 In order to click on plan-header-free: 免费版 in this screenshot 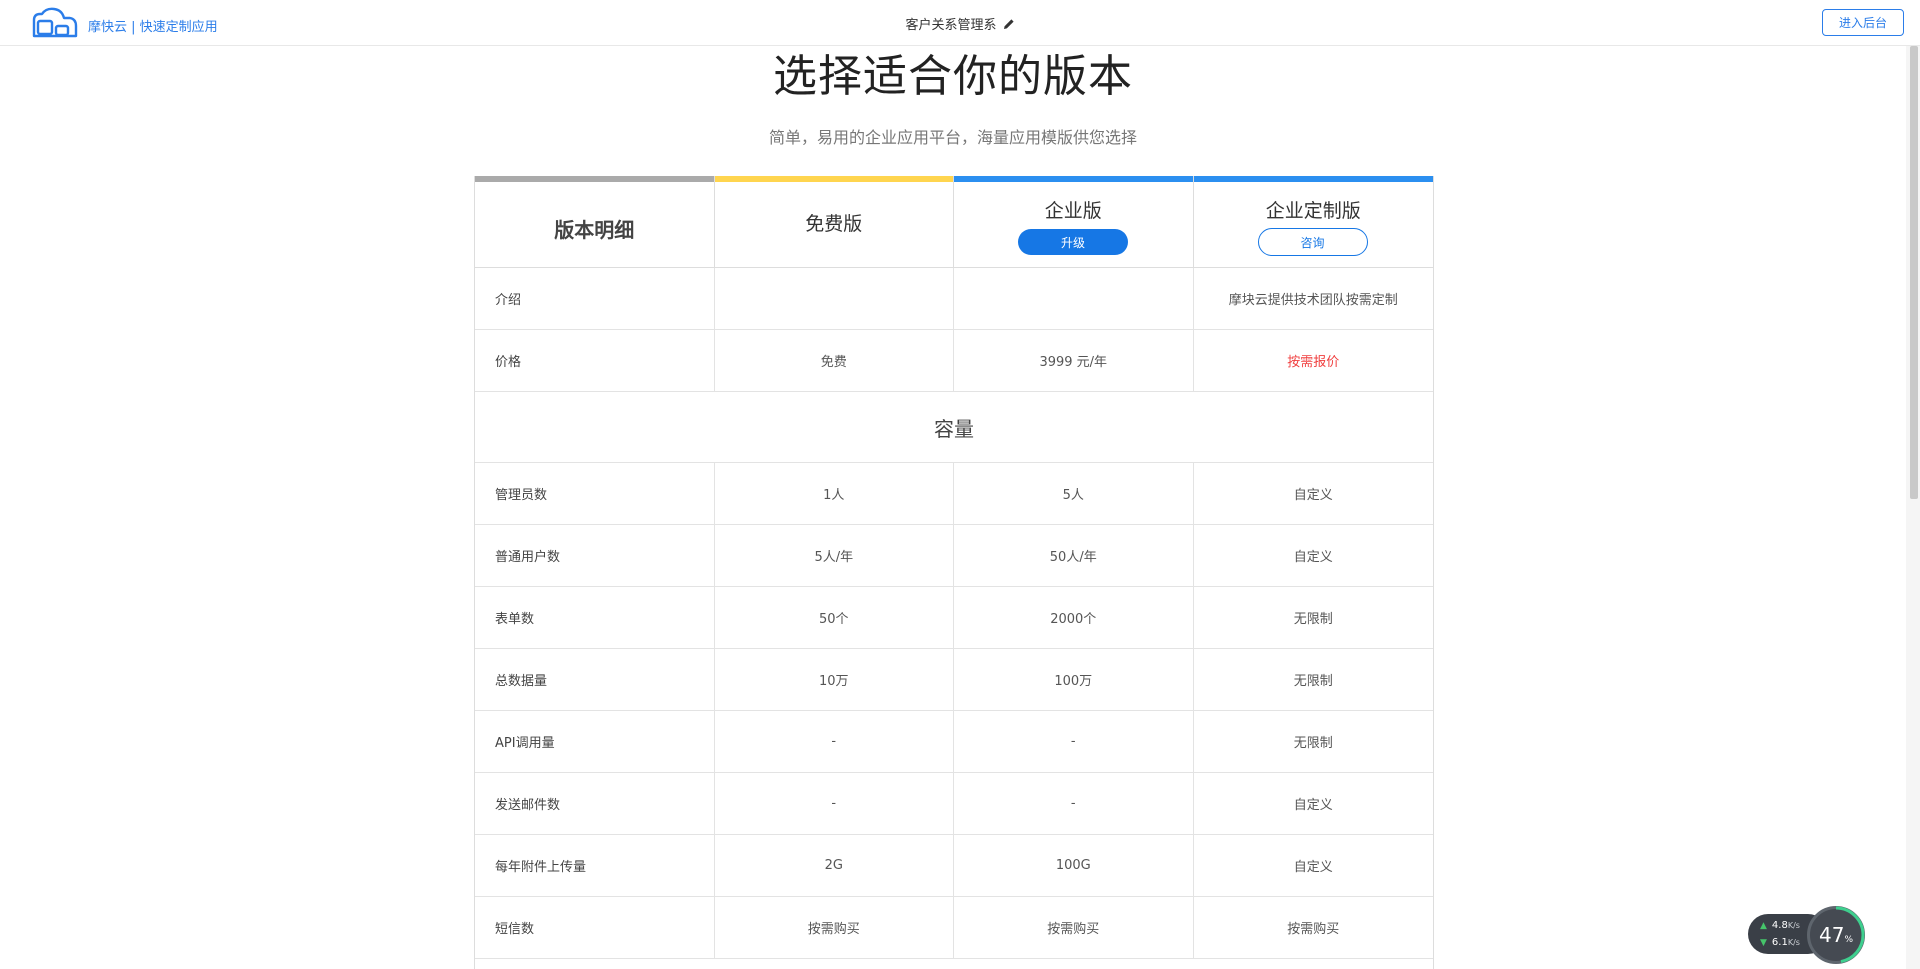, I will do `click(834, 221)`.